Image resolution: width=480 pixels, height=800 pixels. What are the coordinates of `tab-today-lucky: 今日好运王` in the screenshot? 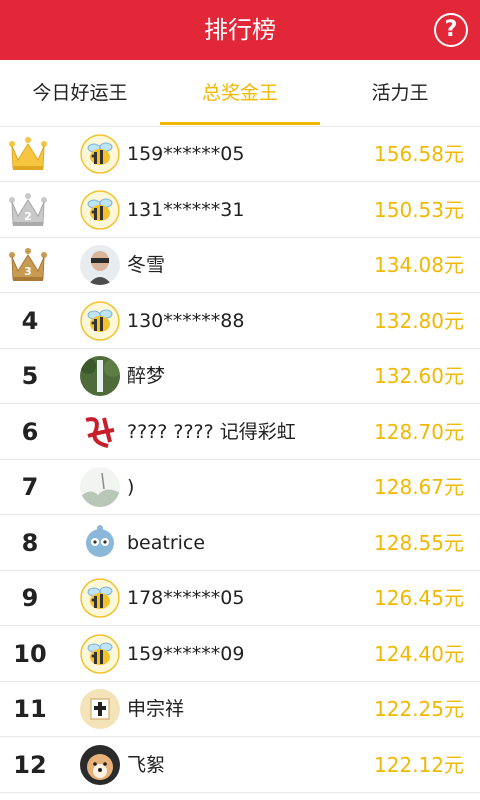 It's located at (80, 93).